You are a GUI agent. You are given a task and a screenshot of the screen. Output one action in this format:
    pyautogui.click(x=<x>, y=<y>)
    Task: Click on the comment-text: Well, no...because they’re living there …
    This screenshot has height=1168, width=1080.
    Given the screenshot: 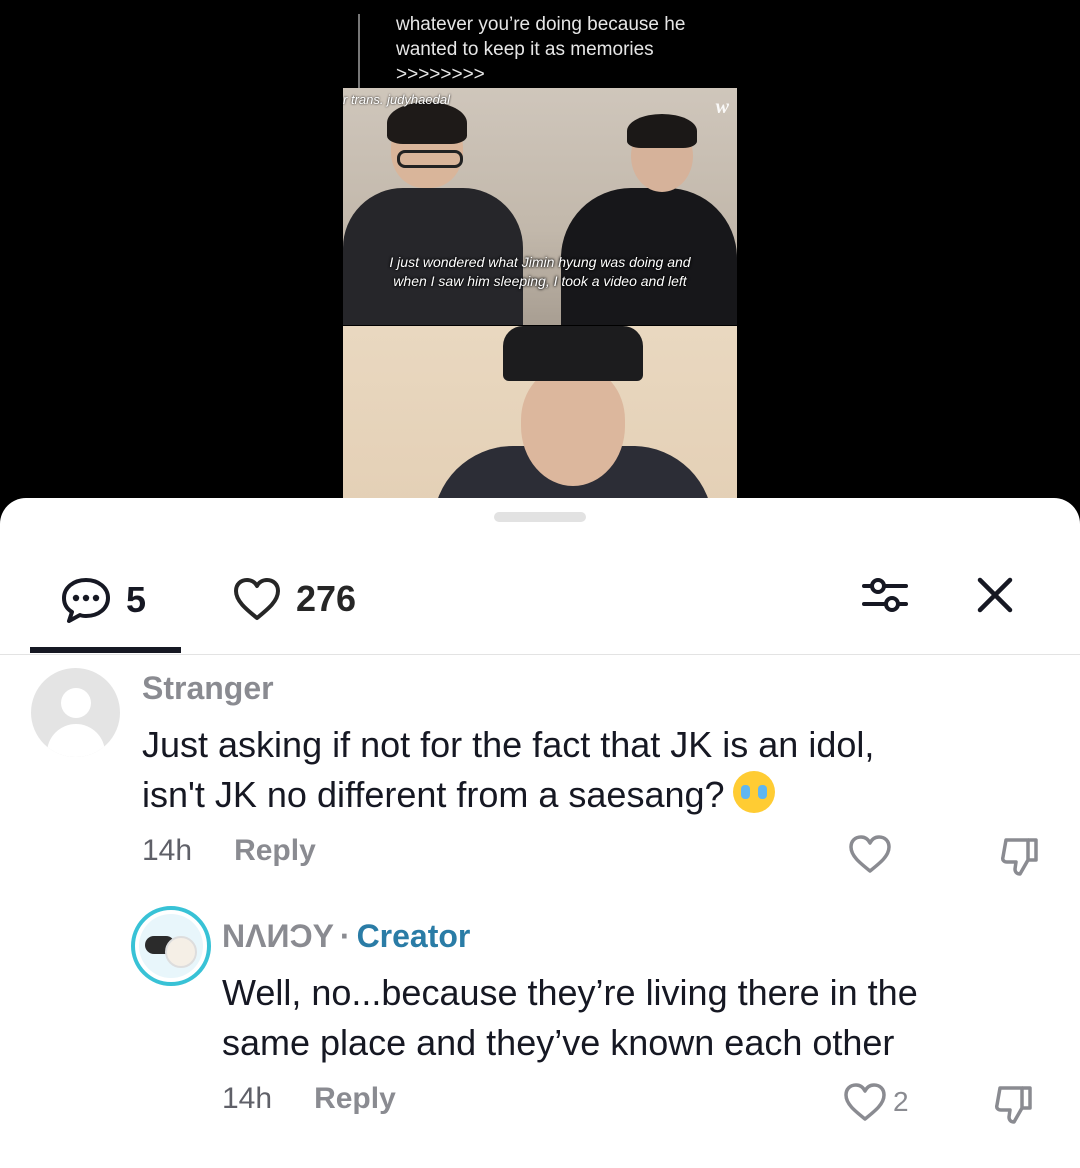 What is the action you would take?
    pyautogui.click(x=632, y=1018)
    